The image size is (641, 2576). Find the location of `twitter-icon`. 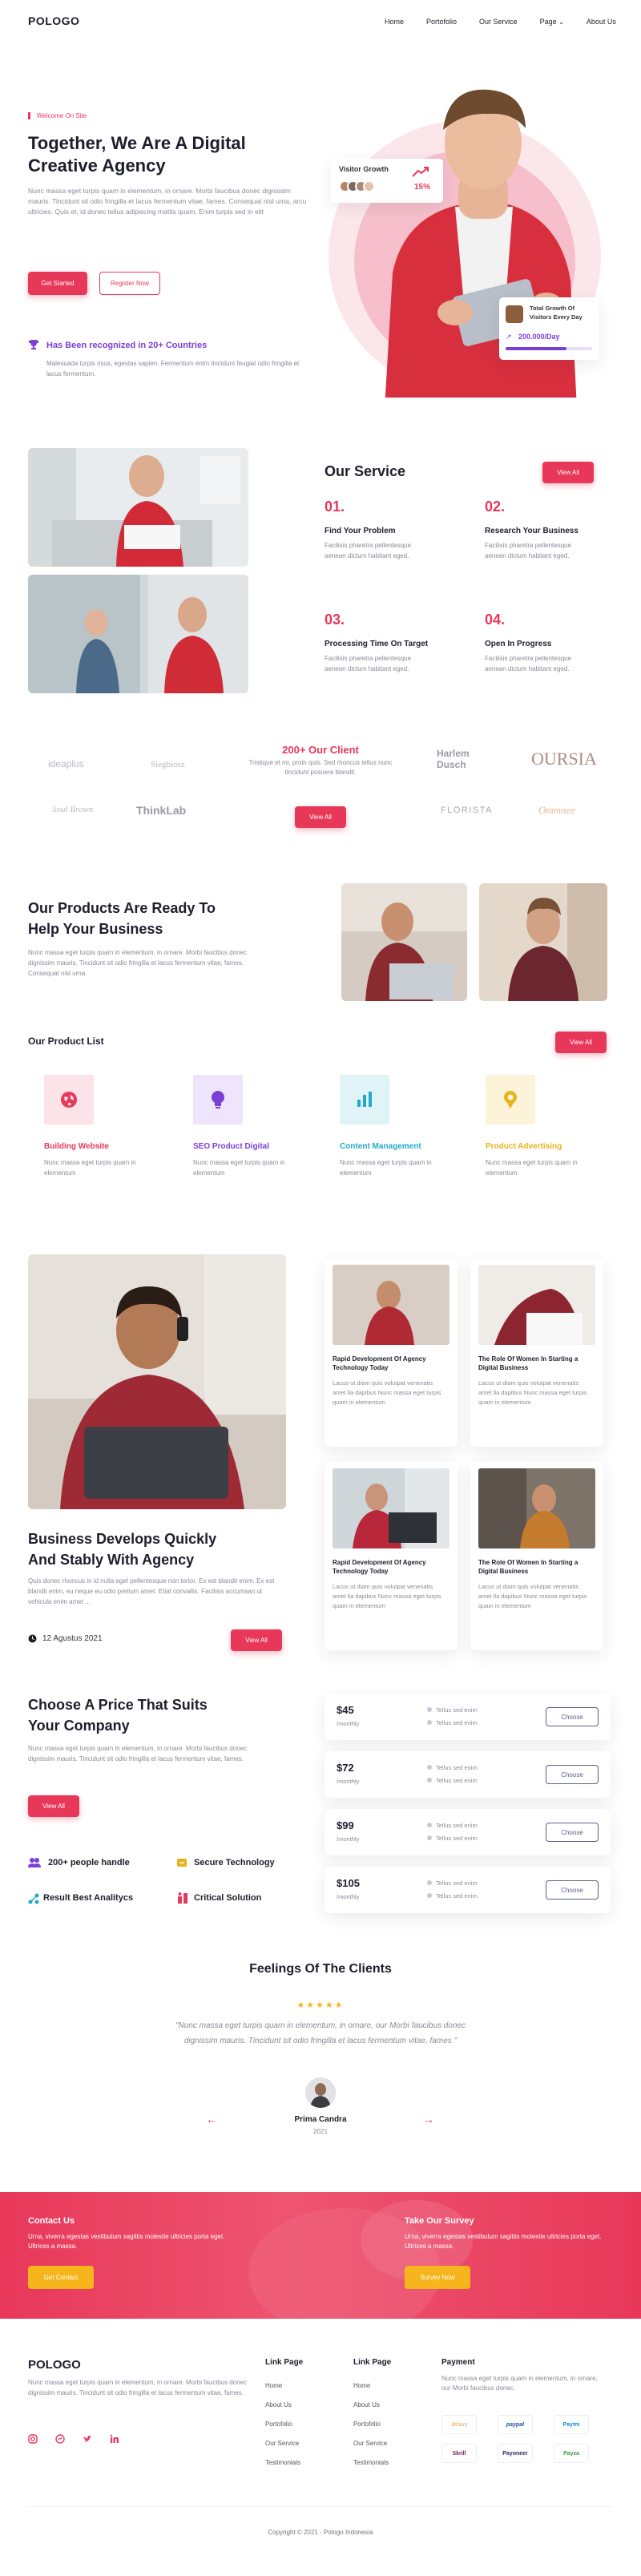

twitter-icon is located at coordinates (87, 2439).